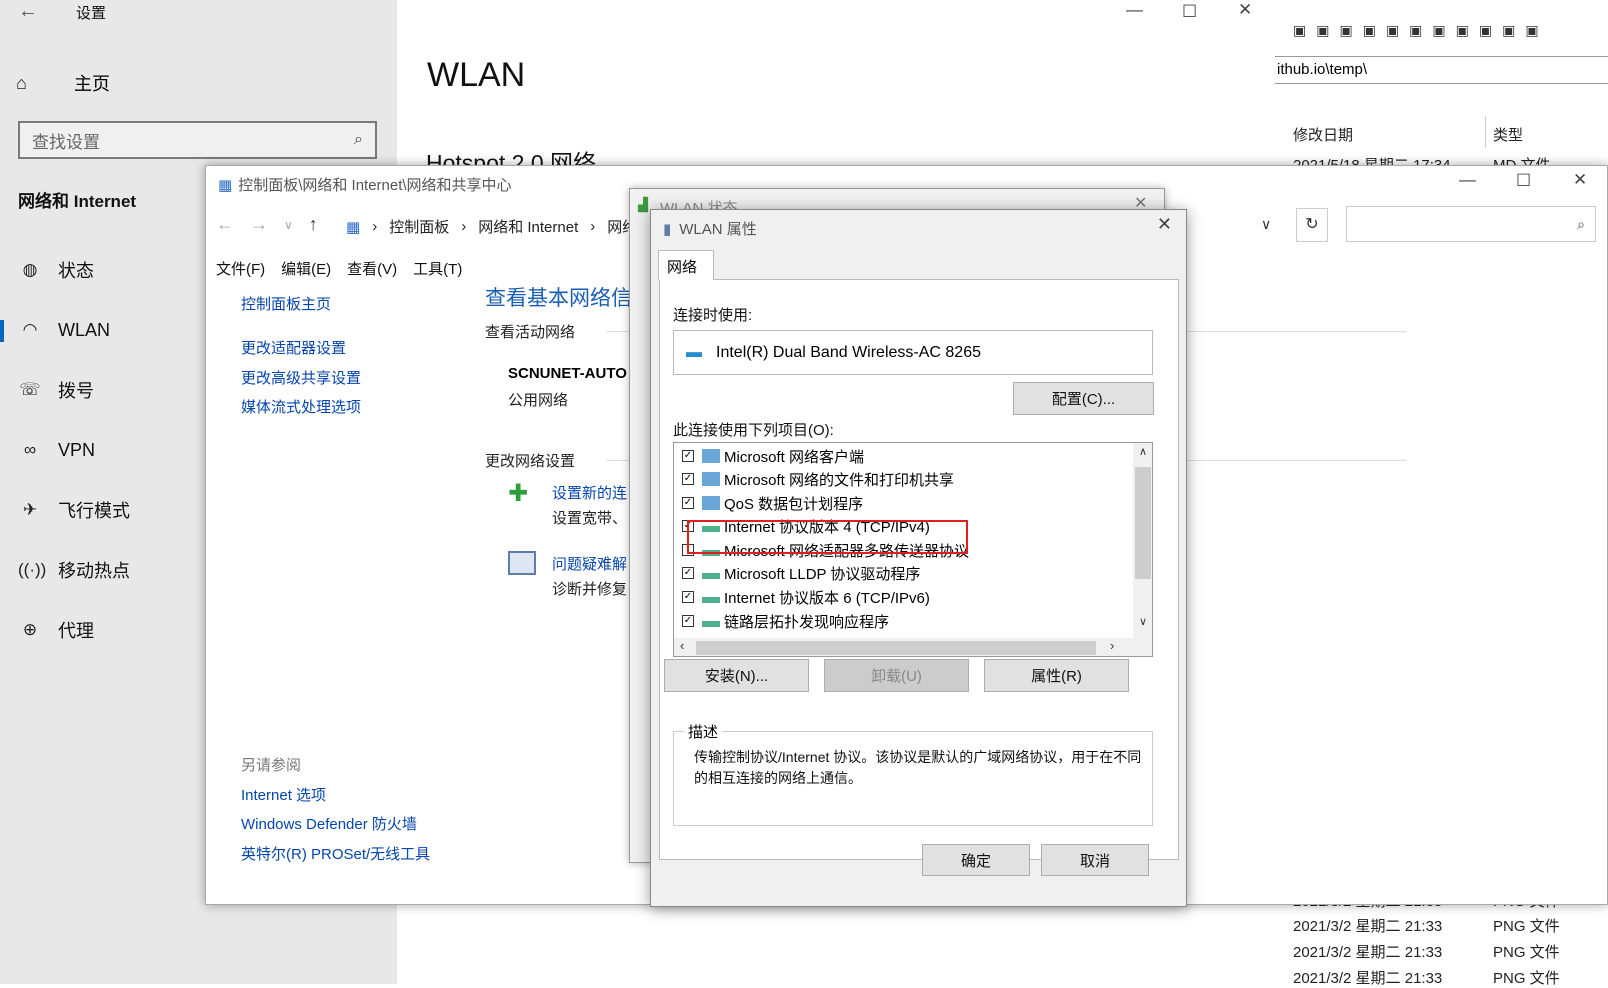 The image size is (1608, 988). I want to click on item-label: 链路层拓扑发现响应程序, so click(807, 622).